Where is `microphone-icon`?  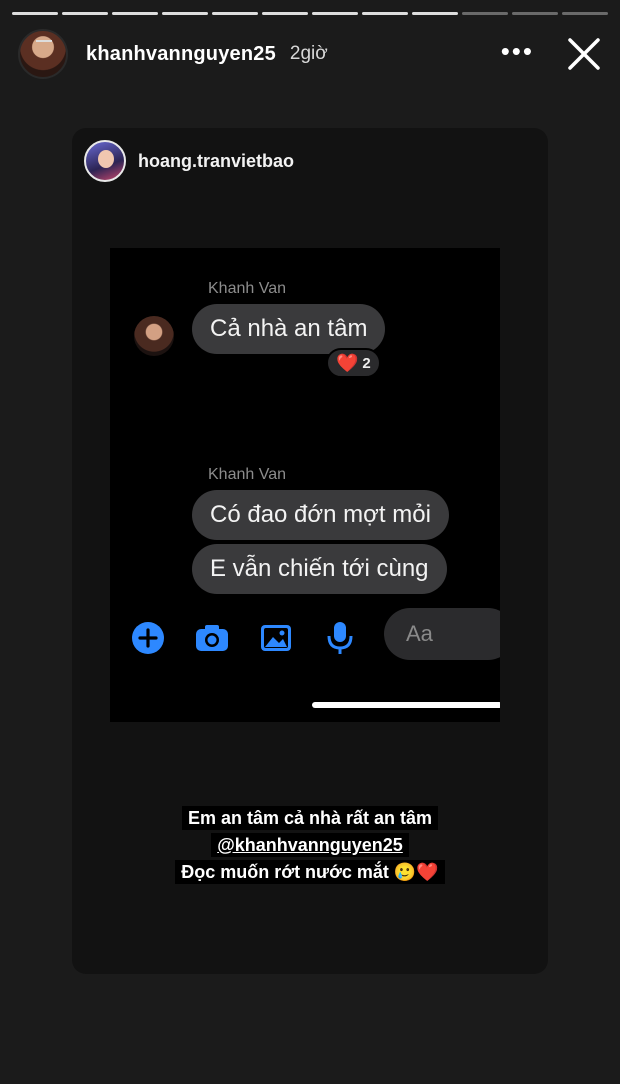 microphone-icon is located at coordinates (340, 638).